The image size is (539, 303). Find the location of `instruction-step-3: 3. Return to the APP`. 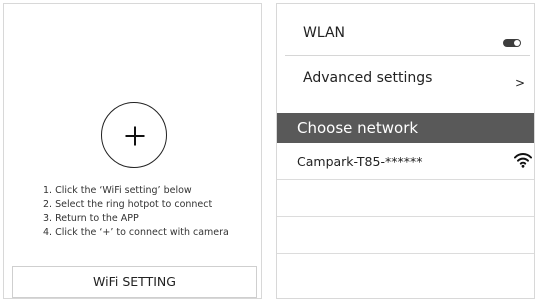

instruction-step-3: 3. Return to the APP is located at coordinates (91, 218).